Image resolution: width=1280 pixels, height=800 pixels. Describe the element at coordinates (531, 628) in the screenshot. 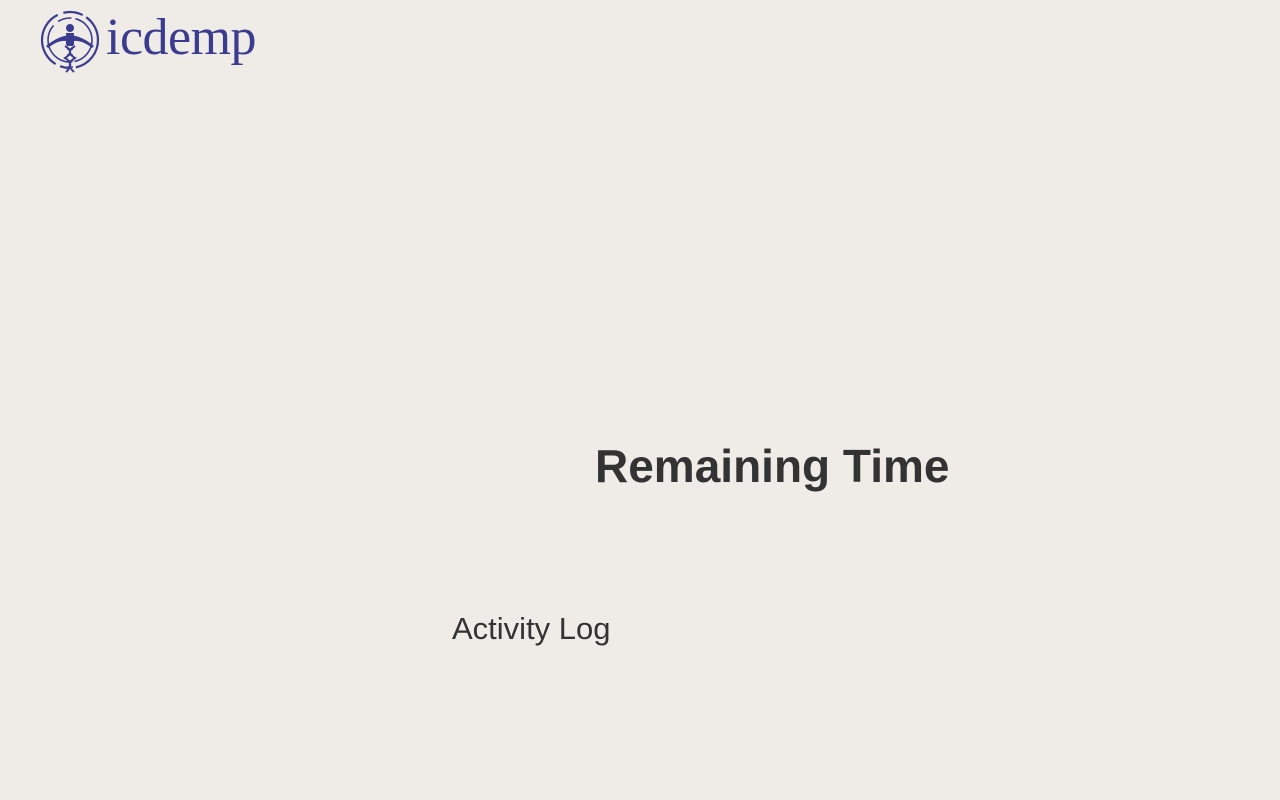

I see `activity-log-heading: Activity Log` at that location.